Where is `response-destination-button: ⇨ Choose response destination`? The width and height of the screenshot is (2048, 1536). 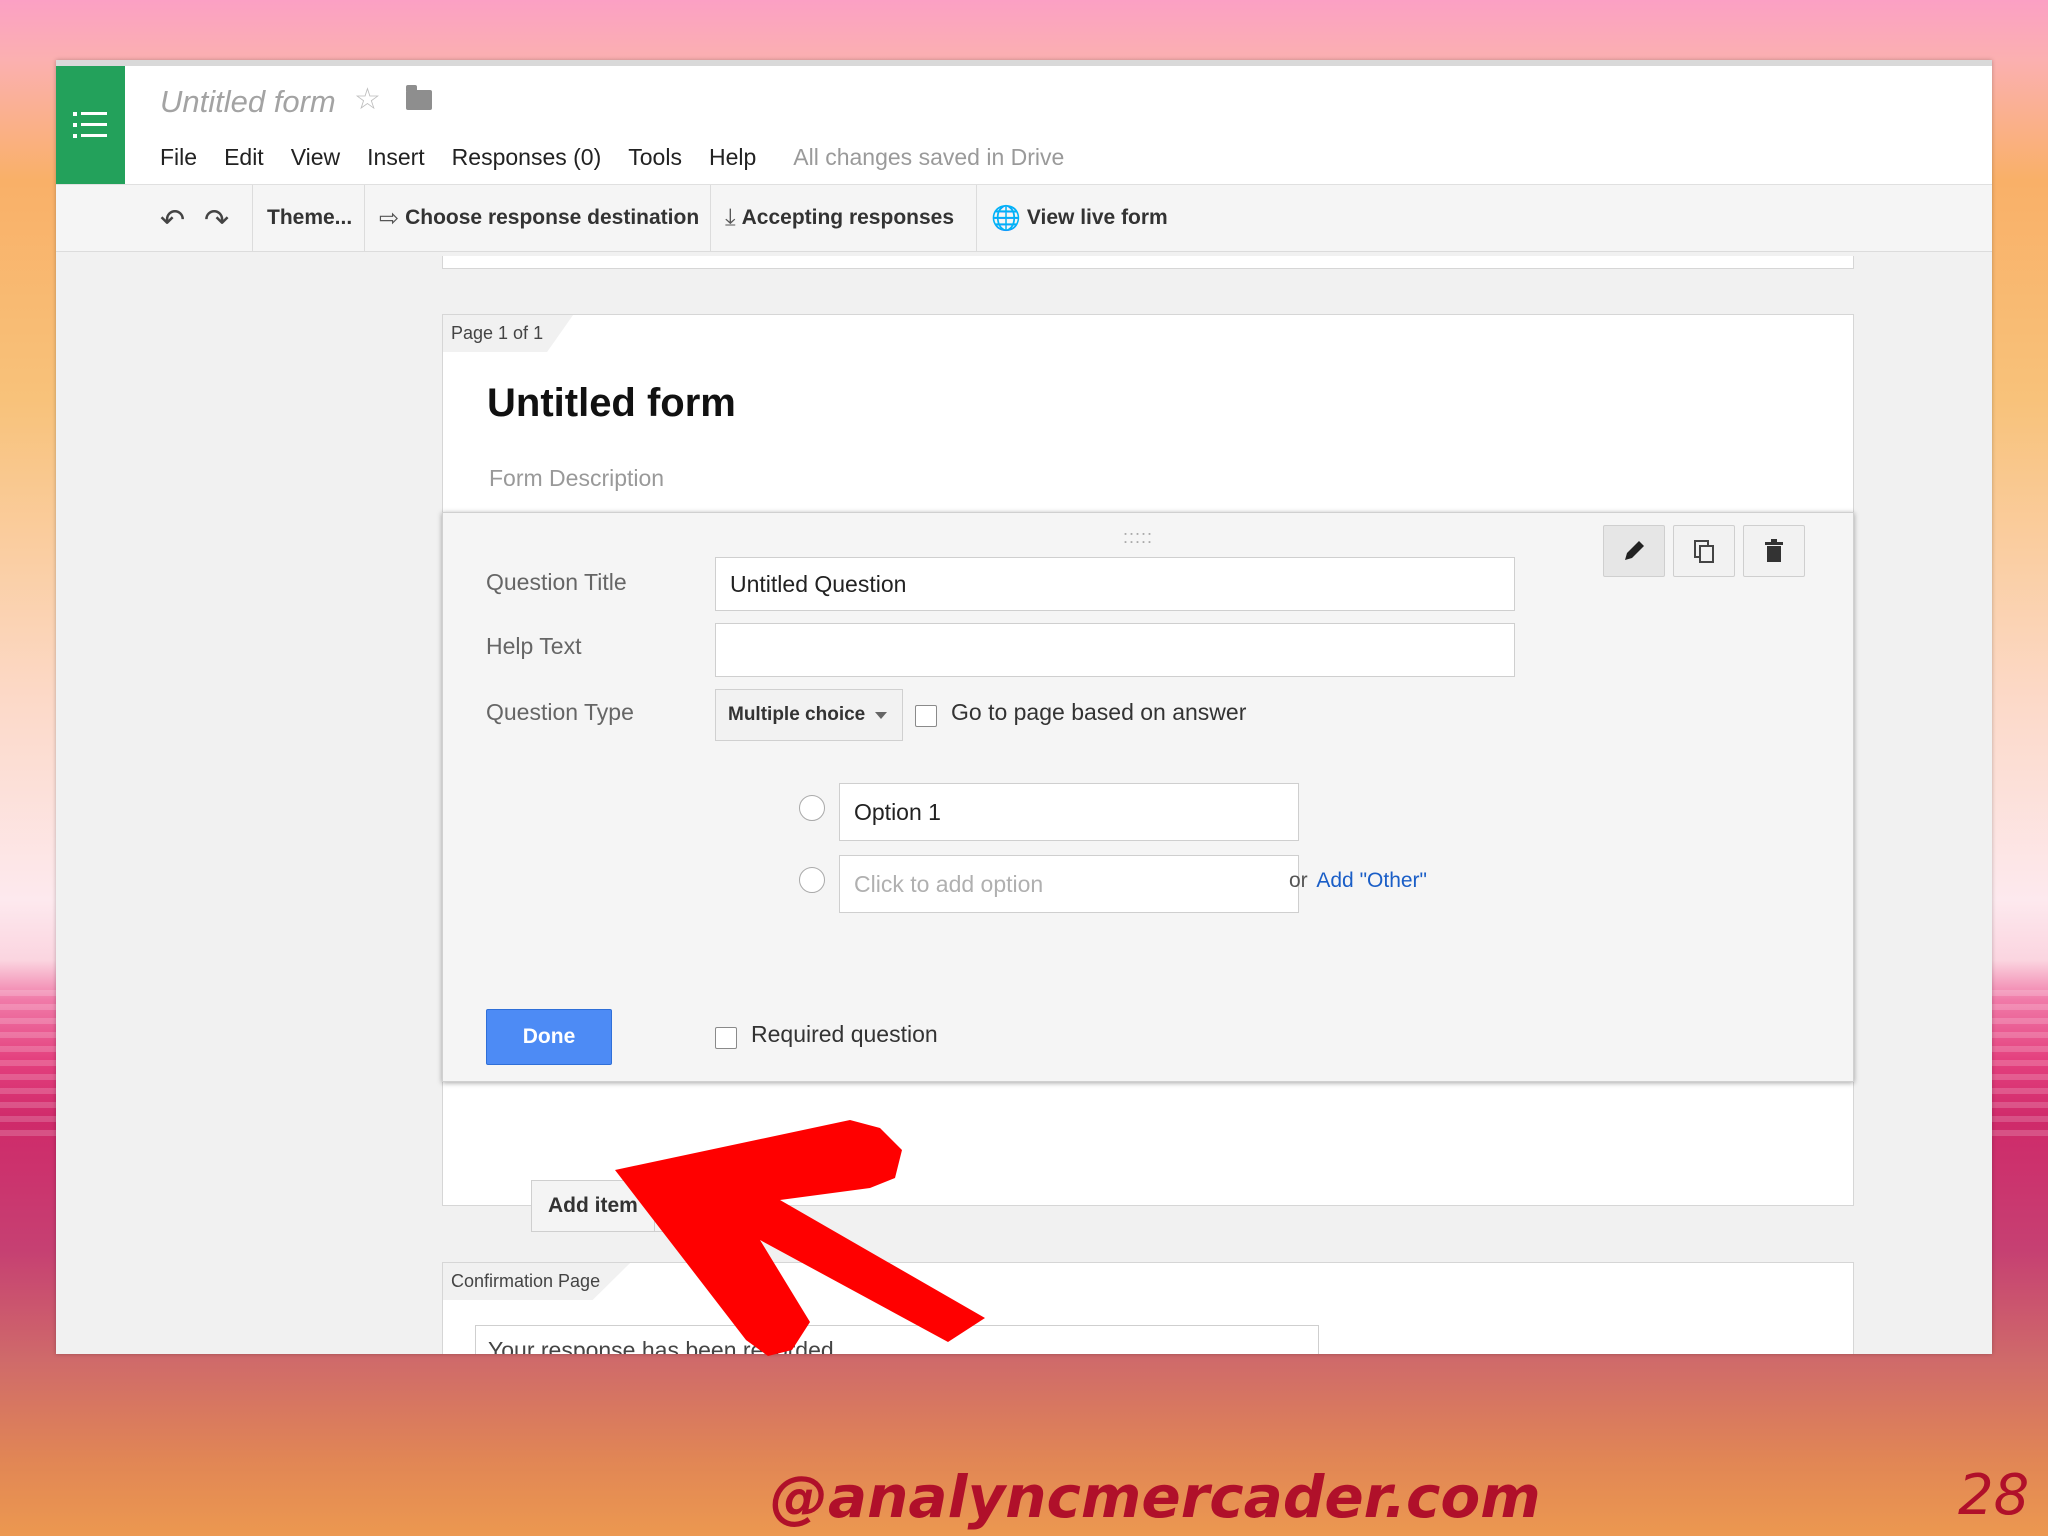 response-destination-button: ⇨ Choose response destination is located at coordinates (538, 218).